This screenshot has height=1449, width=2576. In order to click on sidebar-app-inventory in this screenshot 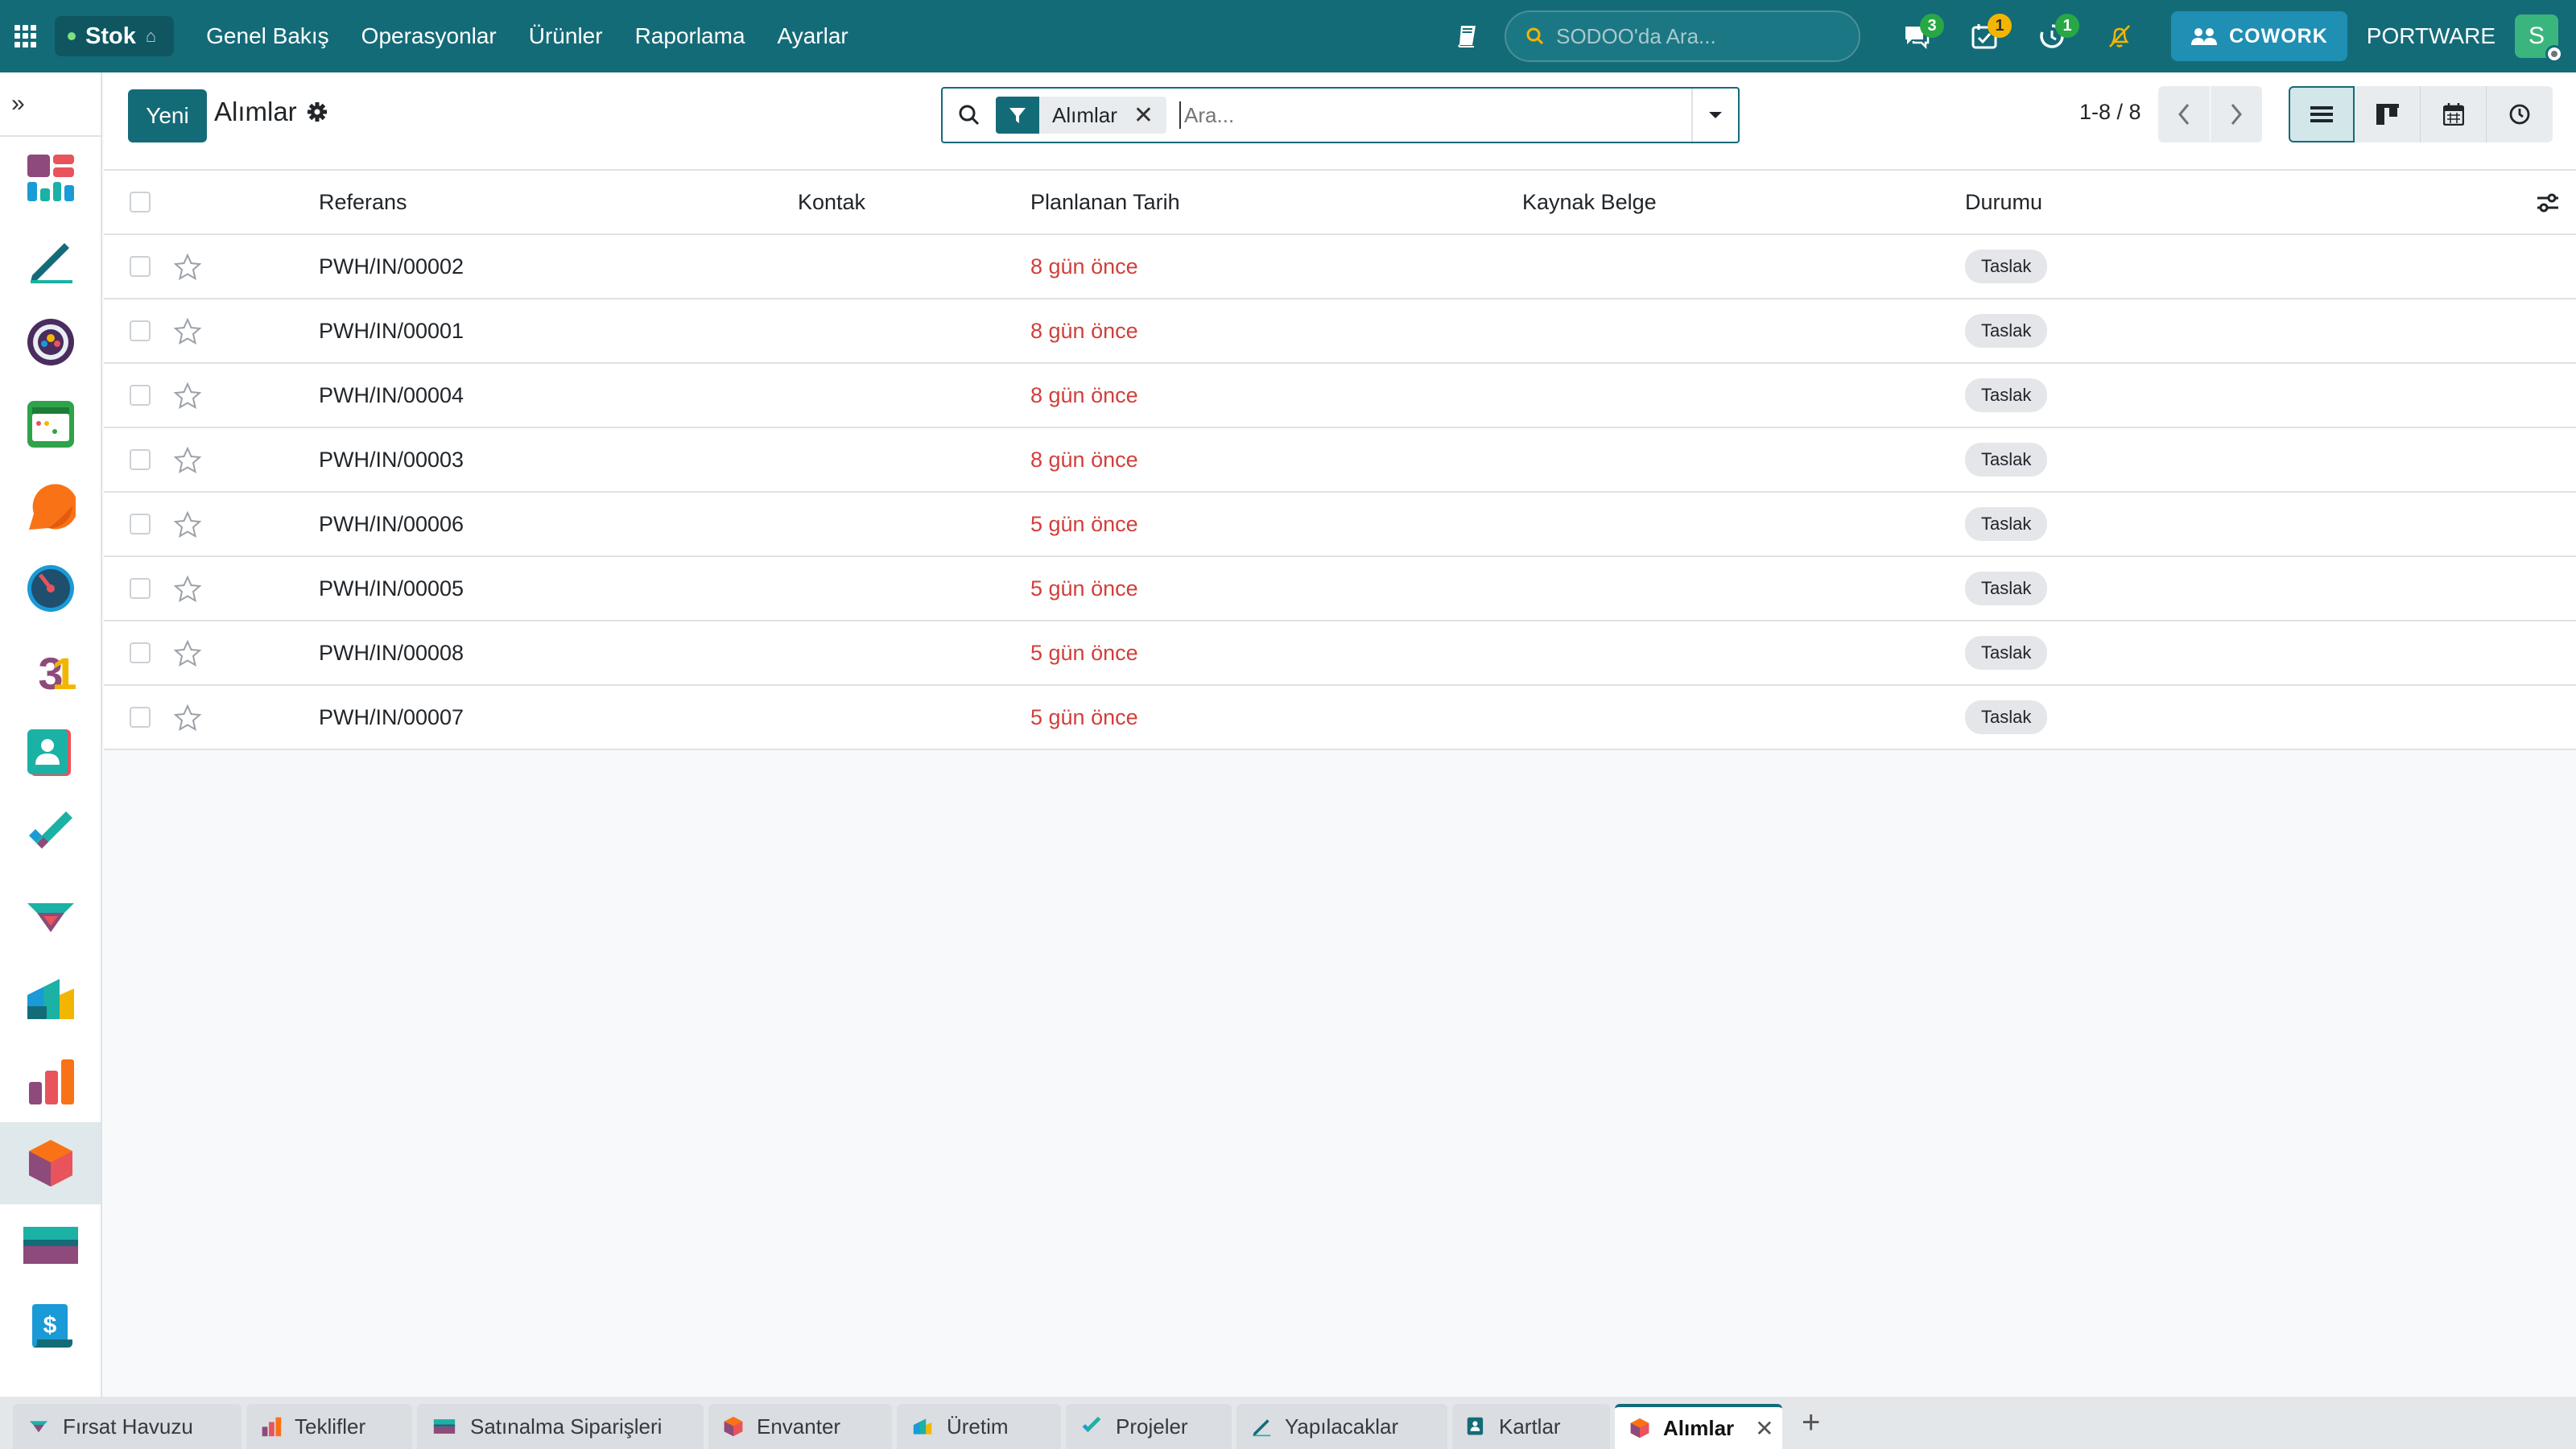, I will do `click(50, 1163)`.